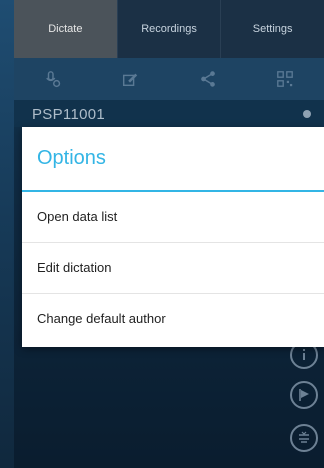 This screenshot has width=324, height=468. Describe the element at coordinates (173, 319) in the screenshot. I see `option-change-default-author: Change default author` at that location.